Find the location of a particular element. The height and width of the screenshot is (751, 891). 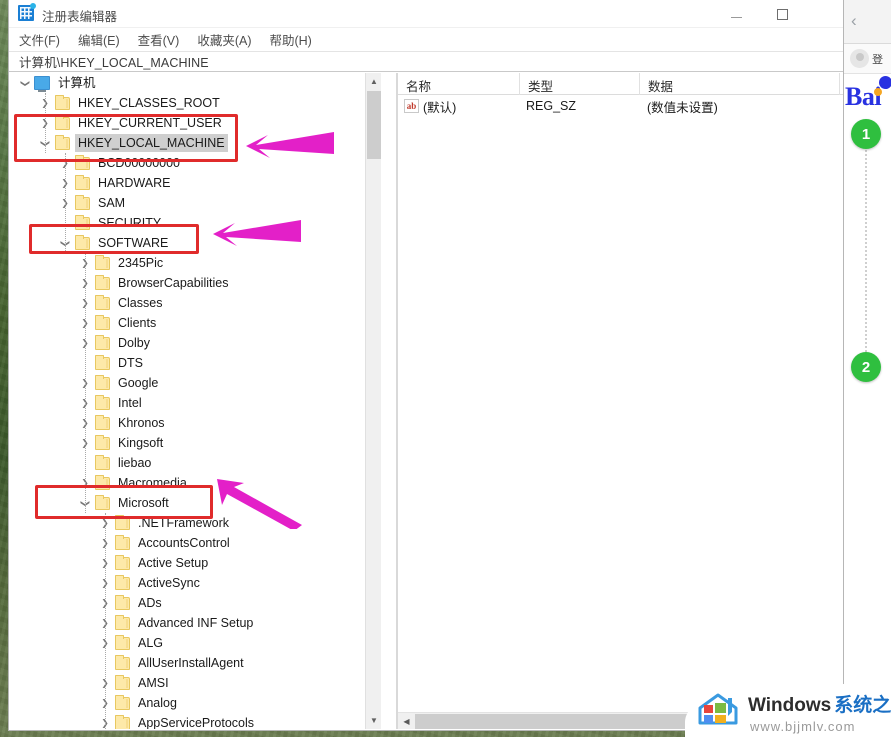

tree-item-label: SECURITY is located at coordinates (129, 223).